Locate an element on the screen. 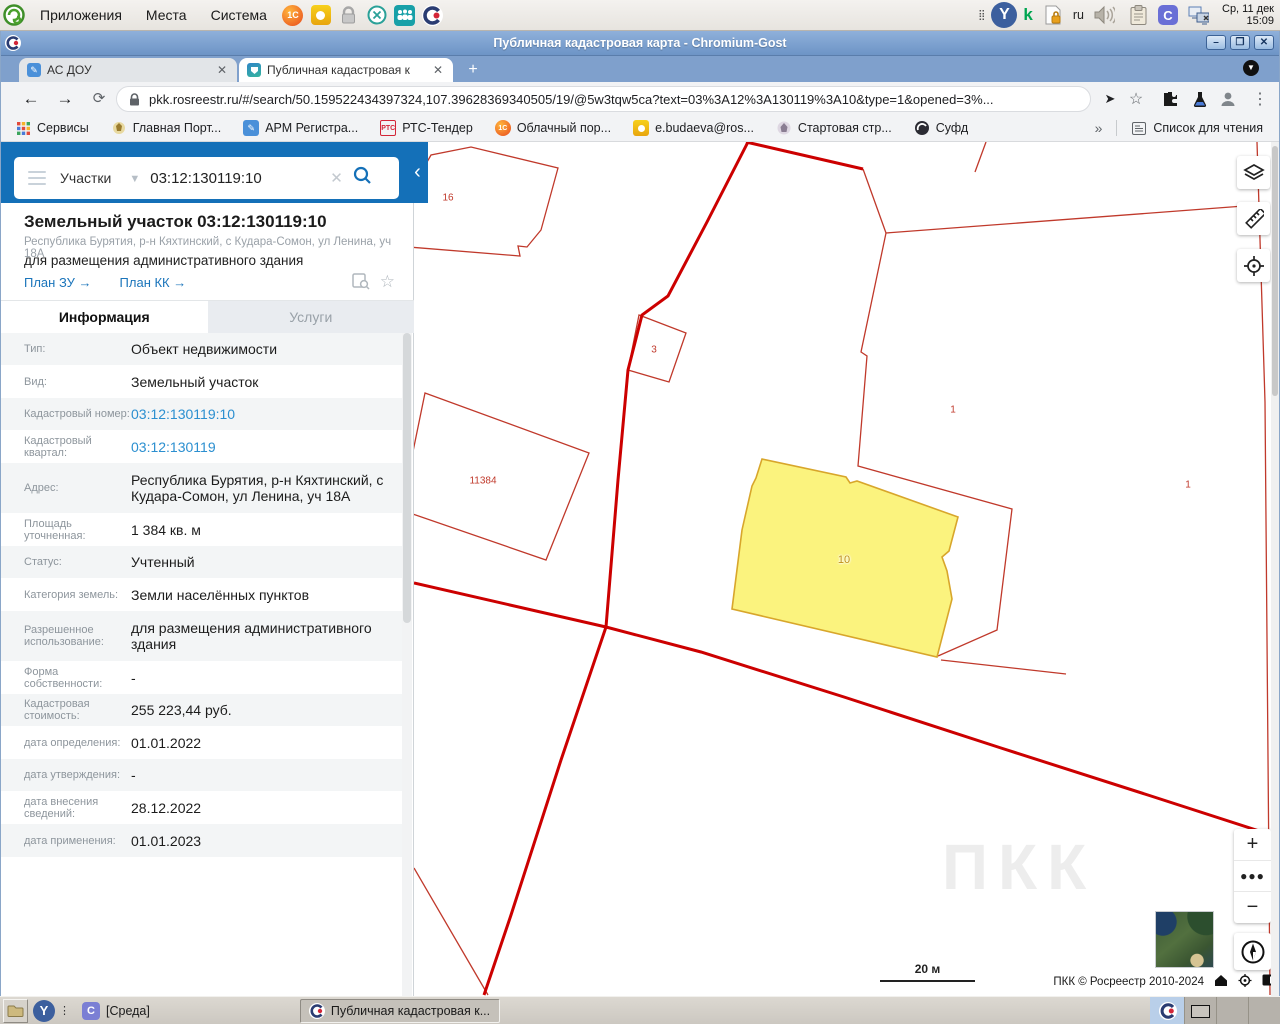 This screenshot has width=1280, height=1024. chromium-gost-tray-icon is located at coordinates (1168, 1010).